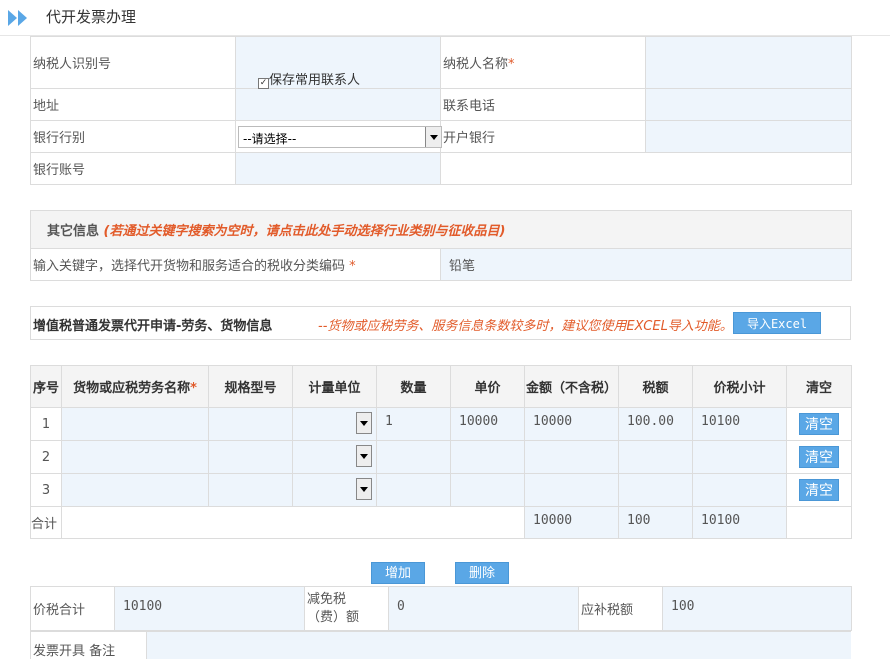 Image resolution: width=890 pixels, height=659 pixels. Describe the element at coordinates (72, 608) in the screenshot. I see `price-tax-total-label: 价税合计` at that location.